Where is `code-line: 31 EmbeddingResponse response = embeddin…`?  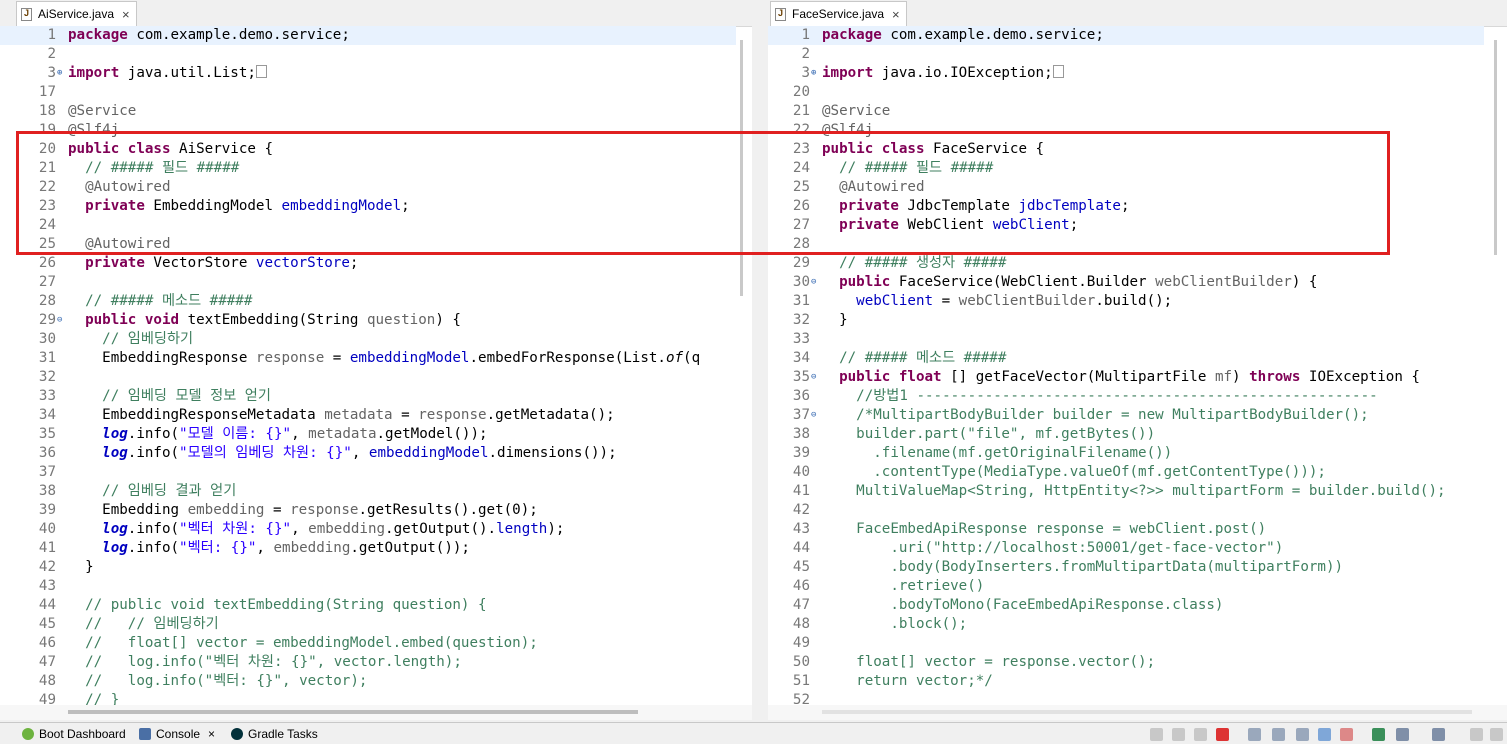
code-line: 31 EmbeddingResponse response = embeddin… is located at coordinates (368, 358).